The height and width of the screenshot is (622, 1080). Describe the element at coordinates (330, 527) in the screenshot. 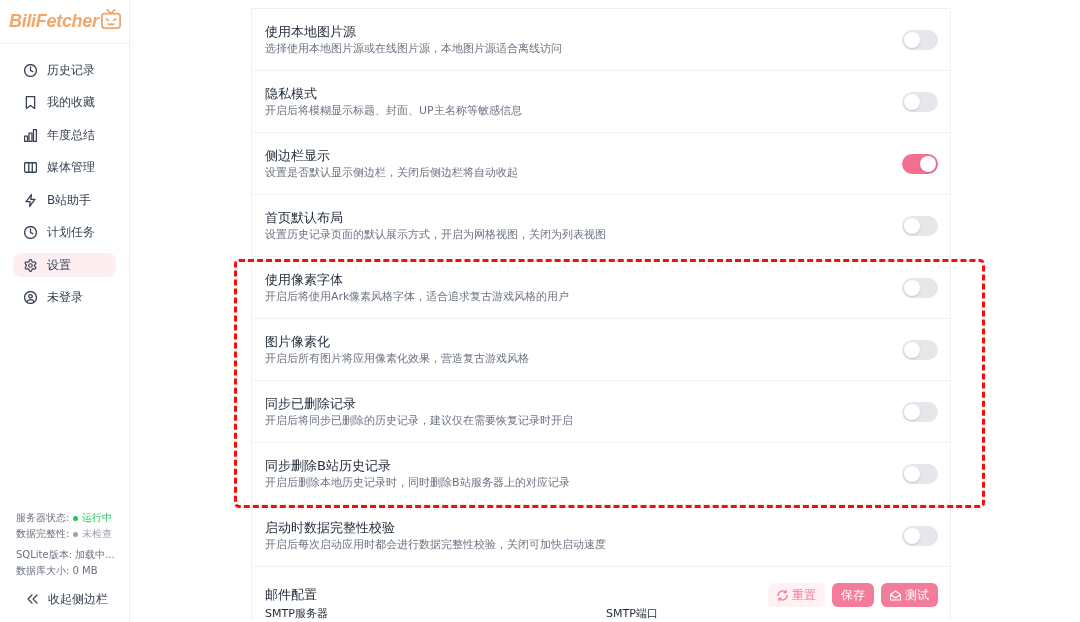

I see `setting-title: 启动时数据完整性校验` at that location.